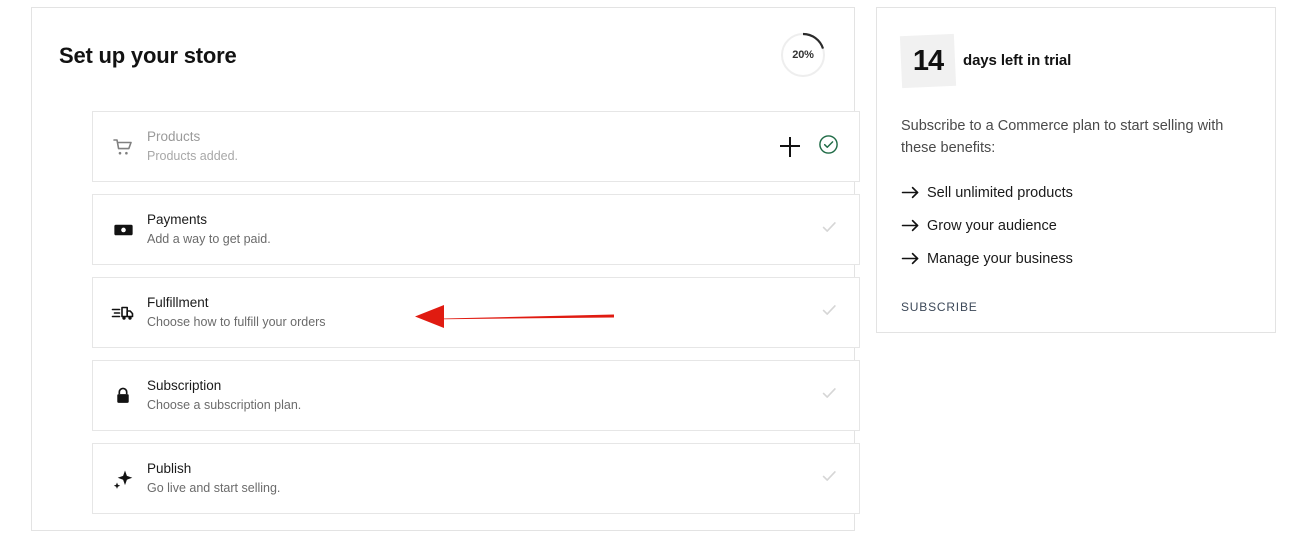  Describe the element at coordinates (123, 396) in the screenshot. I see `lock-icon` at that location.